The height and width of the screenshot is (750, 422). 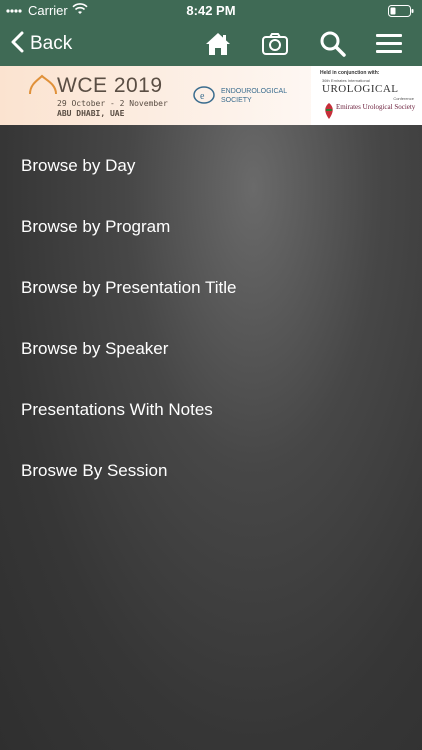 I want to click on nav-bar: Back, so click(x=211, y=44).